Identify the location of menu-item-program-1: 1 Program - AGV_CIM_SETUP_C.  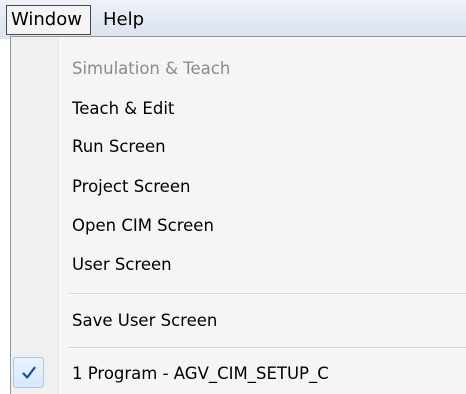
(238, 373).